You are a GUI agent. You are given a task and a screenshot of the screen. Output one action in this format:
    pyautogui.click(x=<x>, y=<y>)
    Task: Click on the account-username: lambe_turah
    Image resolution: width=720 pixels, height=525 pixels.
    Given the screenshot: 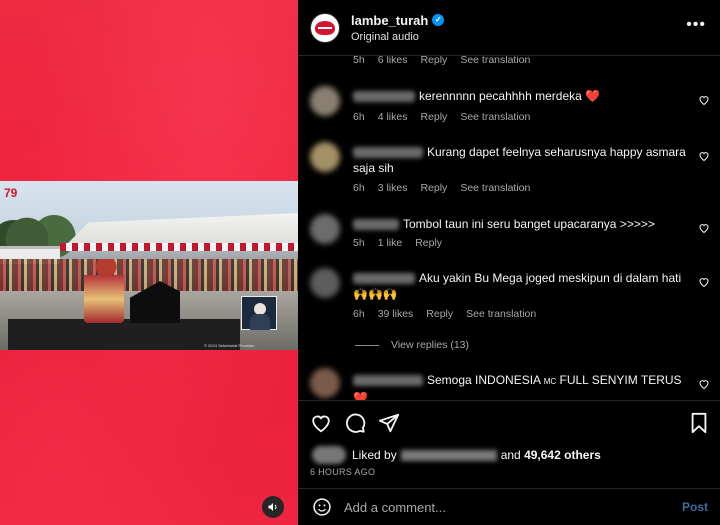 What is the action you would take?
    pyautogui.click(x=389, y=20)
    